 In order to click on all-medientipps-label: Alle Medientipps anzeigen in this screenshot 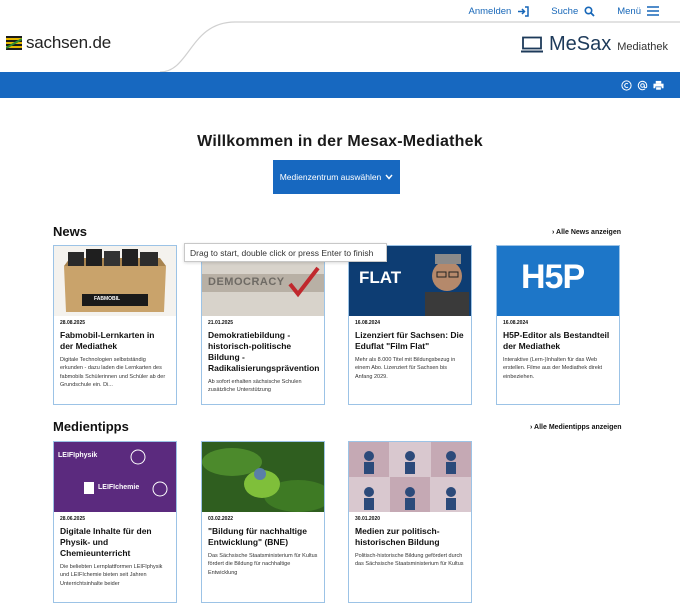, I will do `click(578, 427)`.